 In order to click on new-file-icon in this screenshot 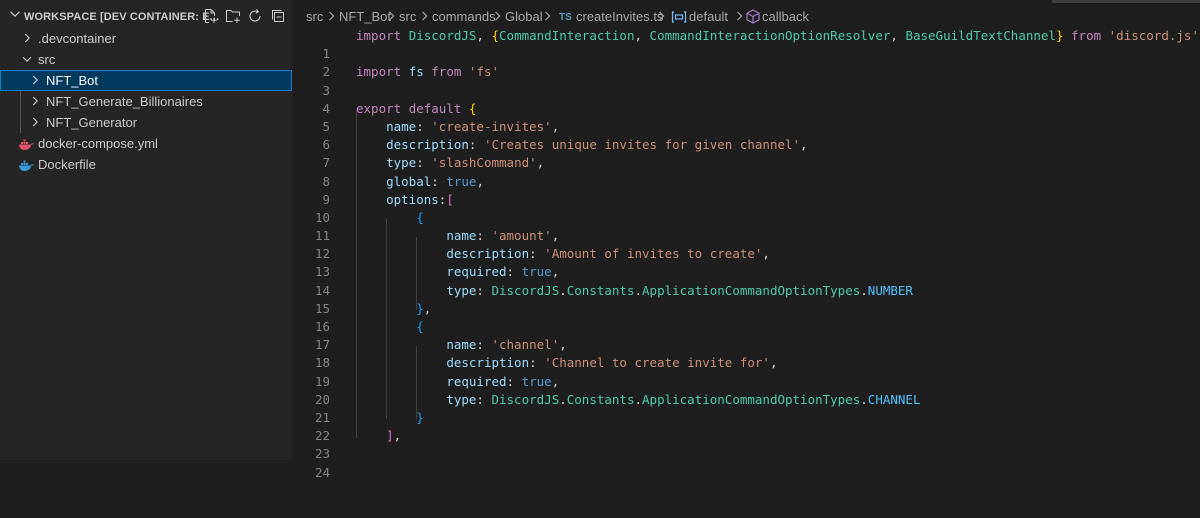, I will do `click(210, 16)`.